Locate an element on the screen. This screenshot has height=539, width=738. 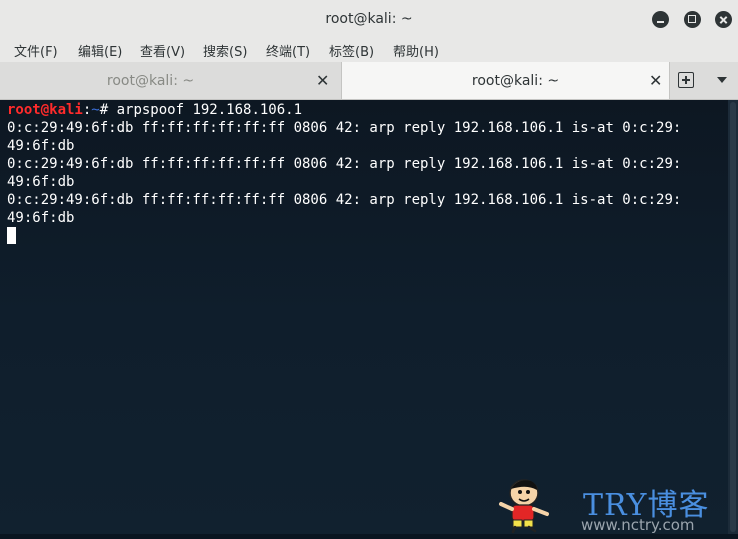
menu-edit: 编辑(E) is located at coordinates (100, 50).